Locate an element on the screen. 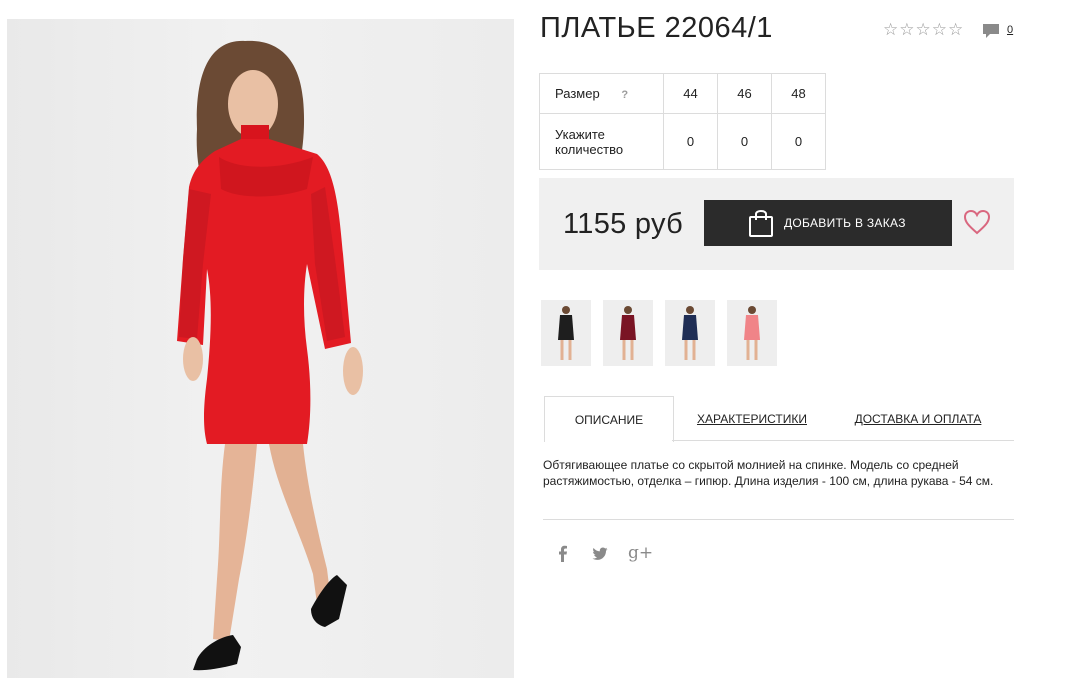 The height and width of the screenshot is (678, 1087). add-to-order-button: ДОБАВИТЬ В ЗАКАЗ is located at coordinates (828, 223).